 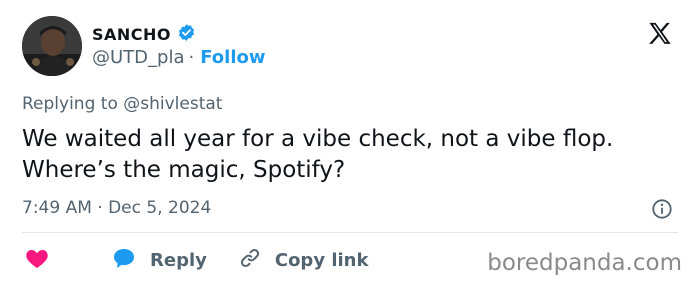 What do you see at coordinates (660, 34) in the screenshot?
I see `x-logo-icon` at bounding box center [660, 34].